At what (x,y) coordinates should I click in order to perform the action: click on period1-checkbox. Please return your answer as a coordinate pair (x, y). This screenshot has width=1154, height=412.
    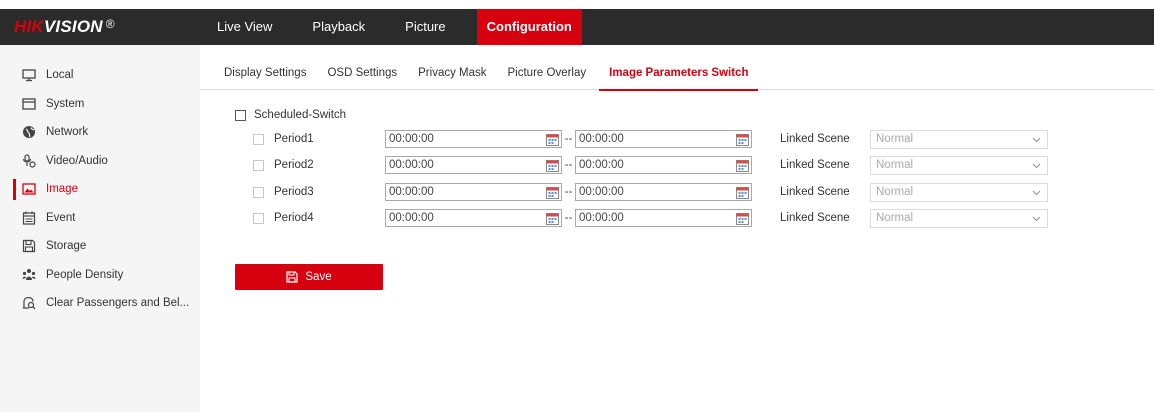
    Looking at the image, I should click on (258, 139).